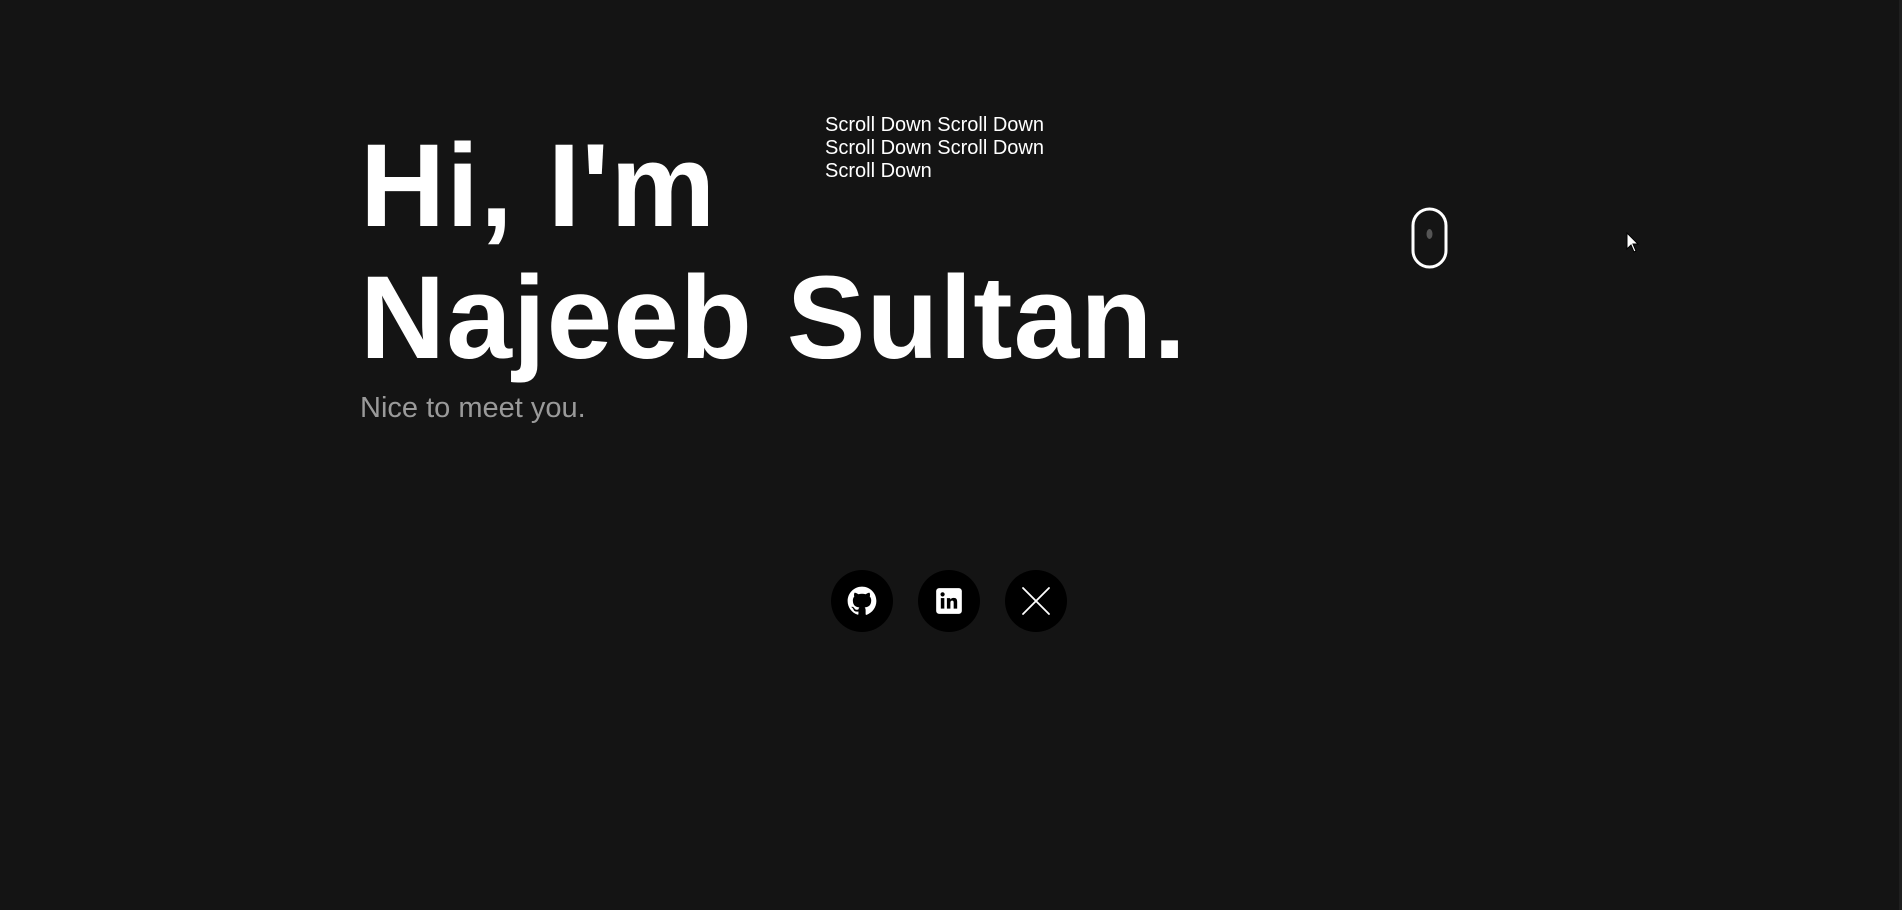 The image size is (1902, 910). I want to click on github-button, so click(862, 601).